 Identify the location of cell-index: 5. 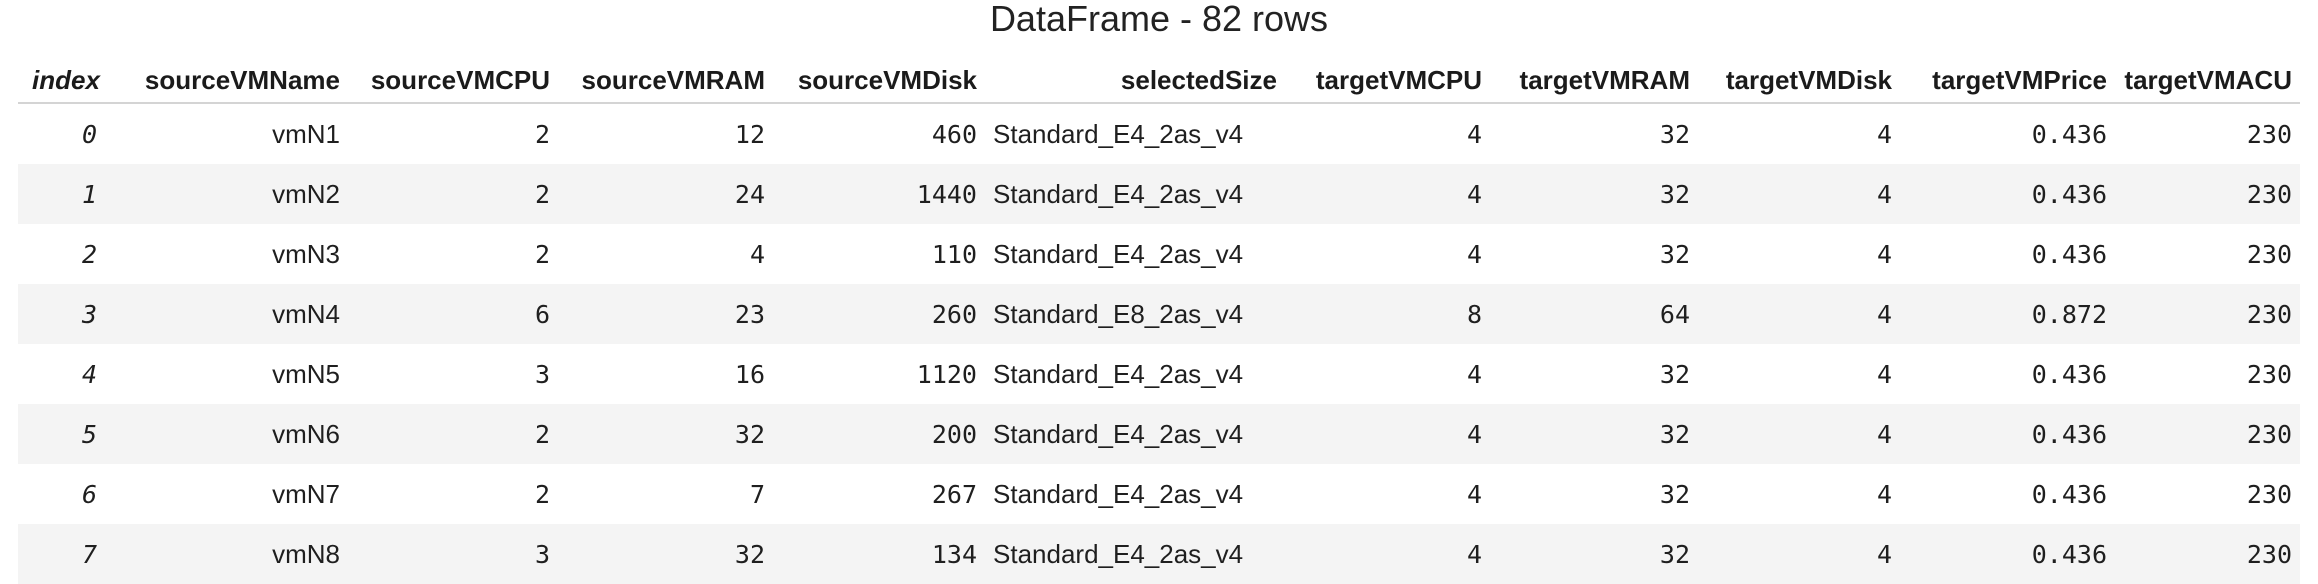
(90, 434).